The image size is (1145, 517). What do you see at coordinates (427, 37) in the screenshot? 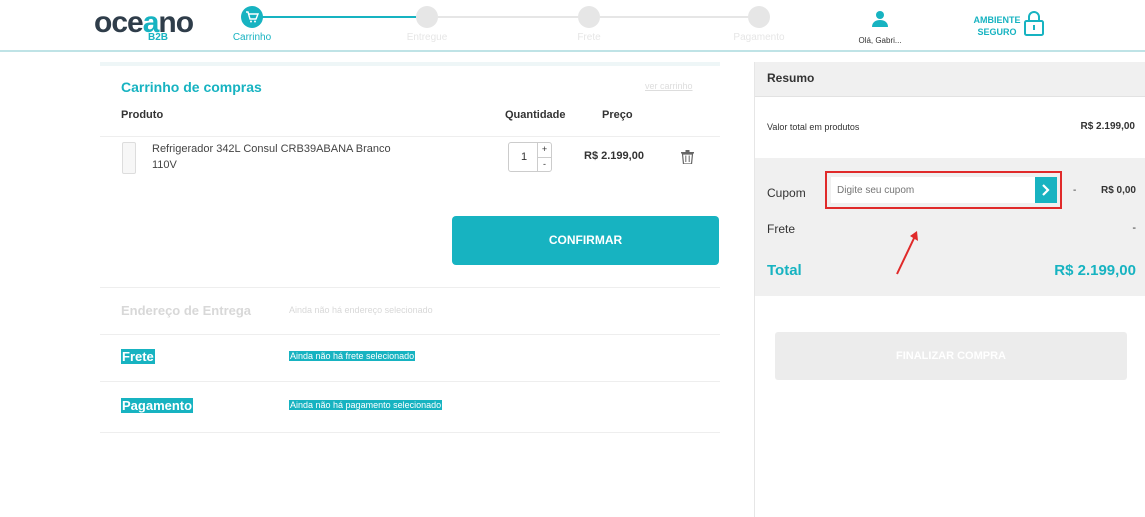
I see `step-label-2: Entregue` at bounding box center [427, 37].